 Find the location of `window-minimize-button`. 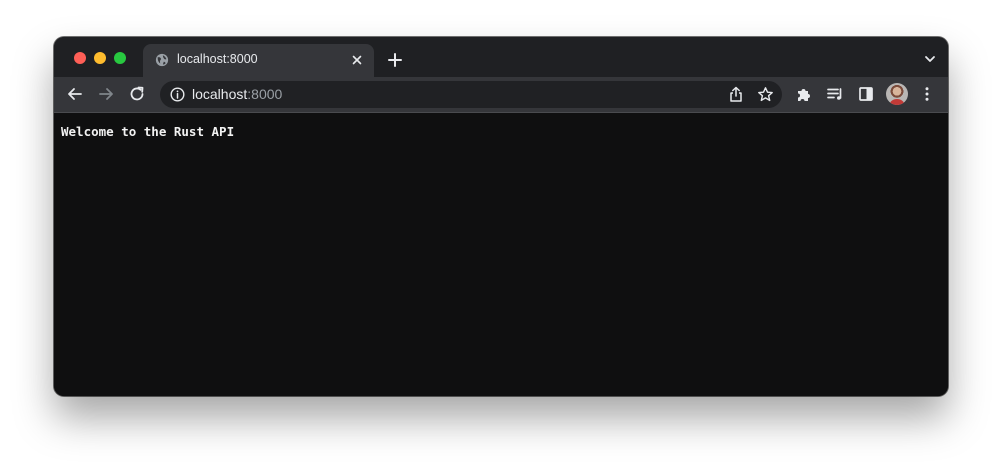

window-minimize-button is located at coordinates (100, 58).